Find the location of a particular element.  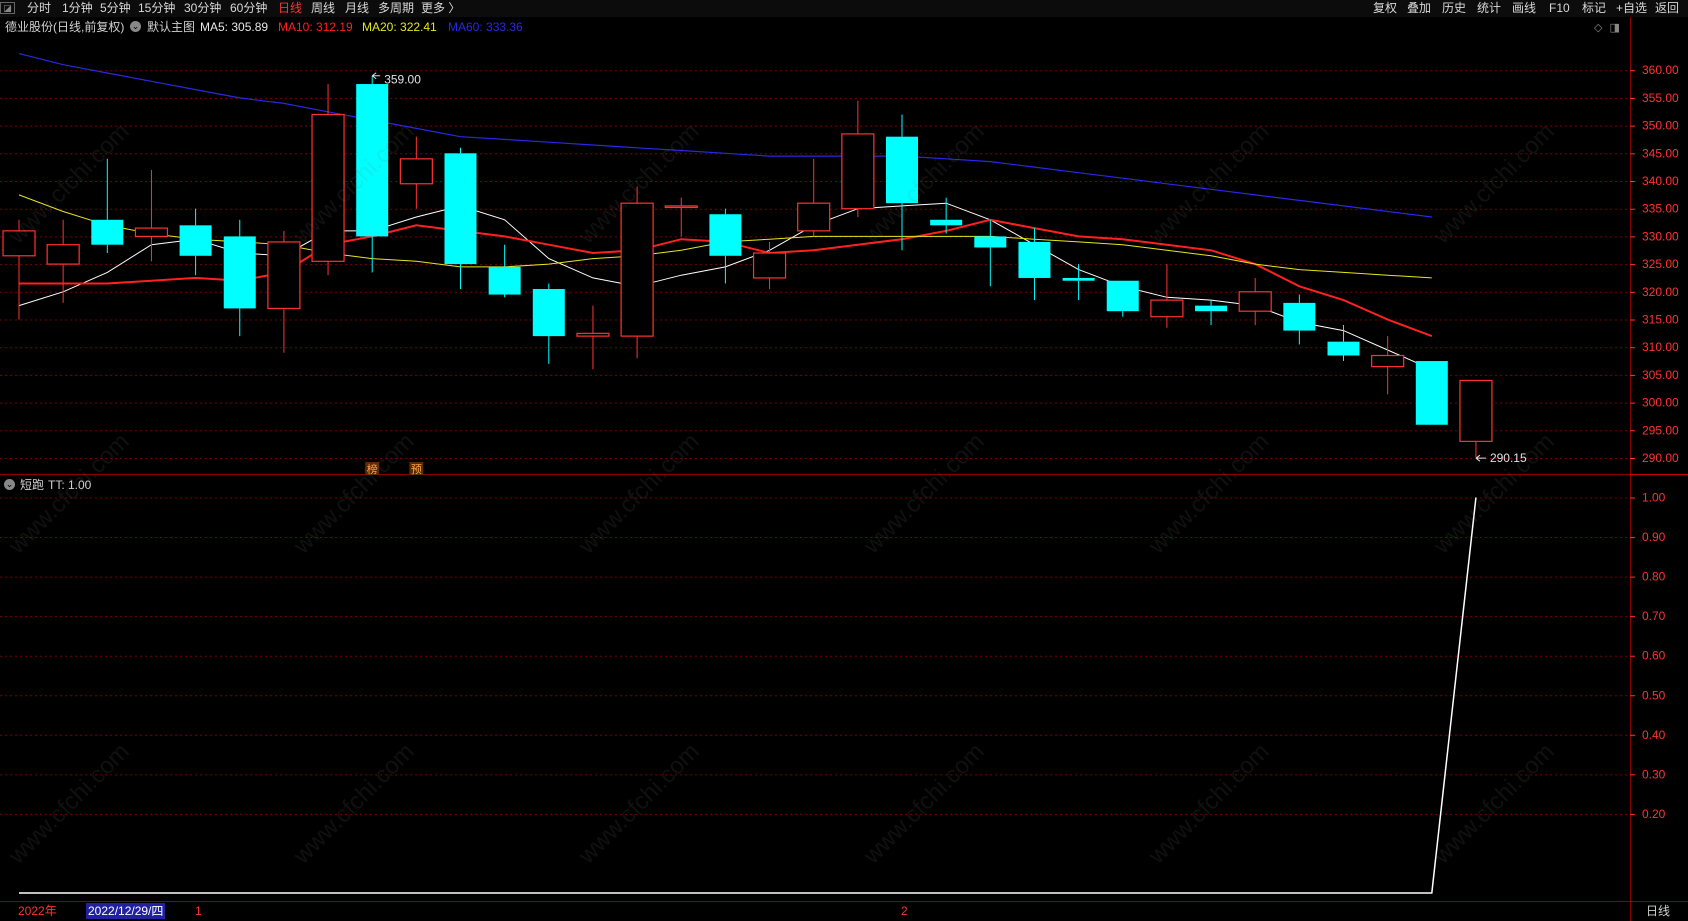

ma5-value: MA5: 305.89 is located at coordinates (234, 27).